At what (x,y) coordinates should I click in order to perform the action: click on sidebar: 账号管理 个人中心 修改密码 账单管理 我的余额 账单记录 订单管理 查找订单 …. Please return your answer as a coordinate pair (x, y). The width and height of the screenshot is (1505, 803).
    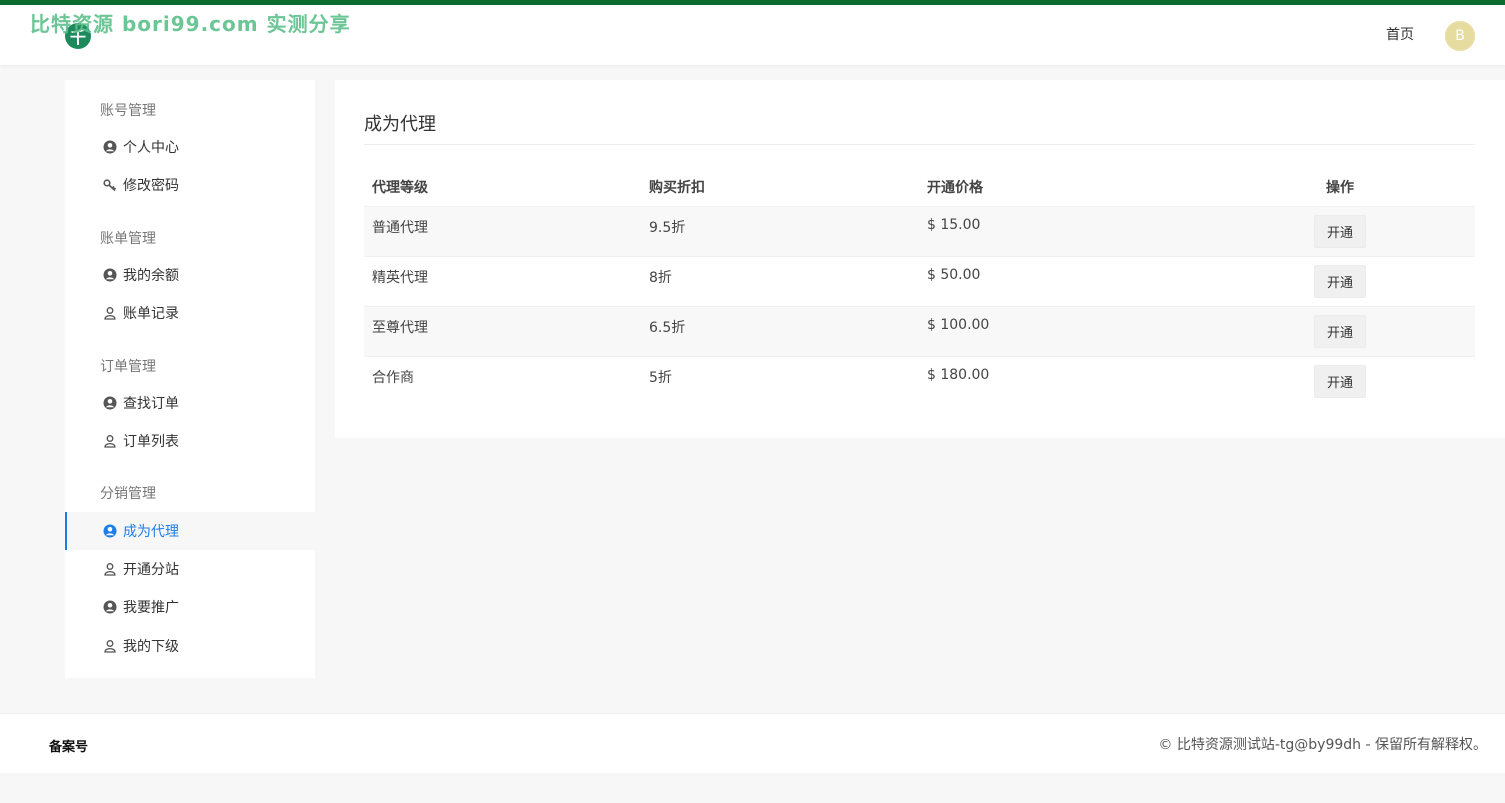
    Looking at the image, I should click on (190, 379).